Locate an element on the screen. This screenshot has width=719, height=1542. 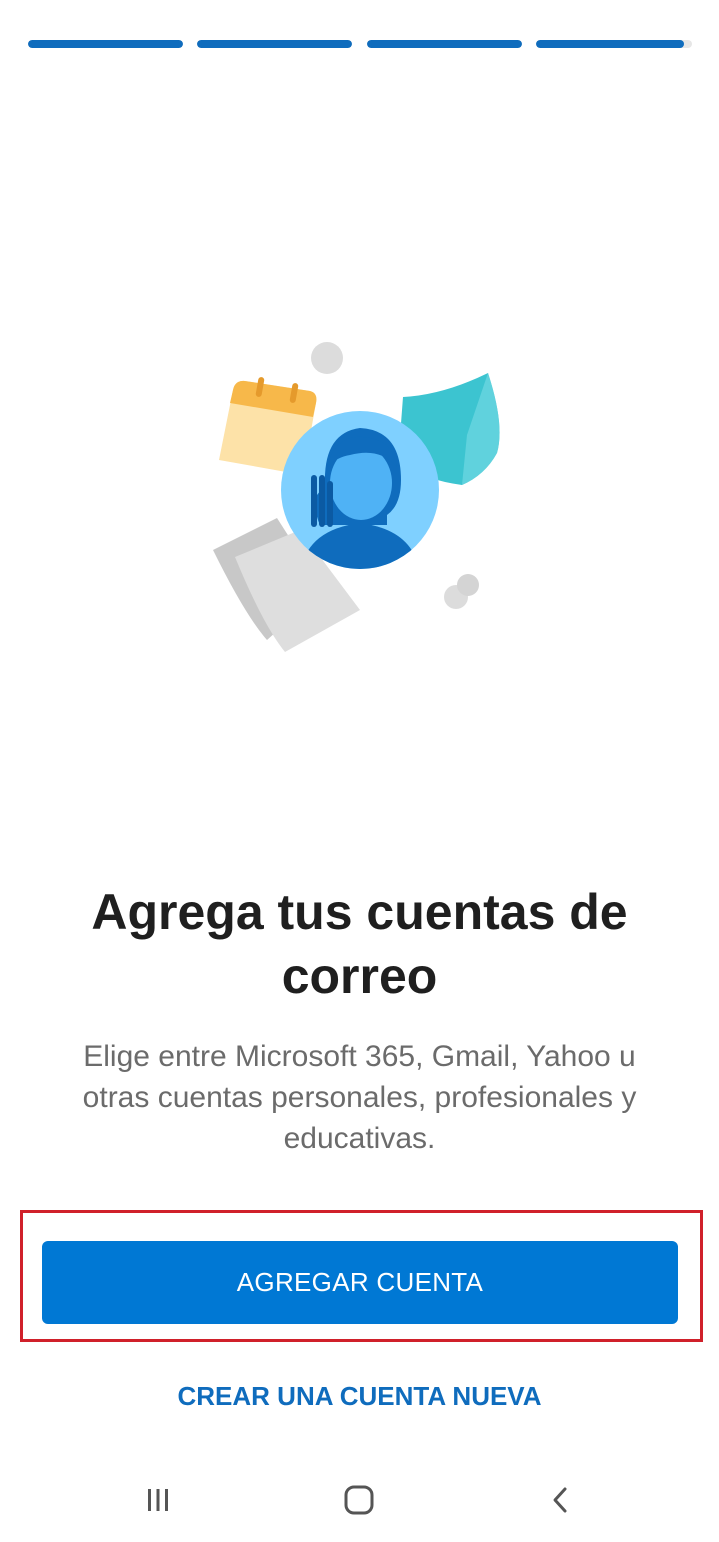
system-navigation-bar is located at coordinates (359, 1500).